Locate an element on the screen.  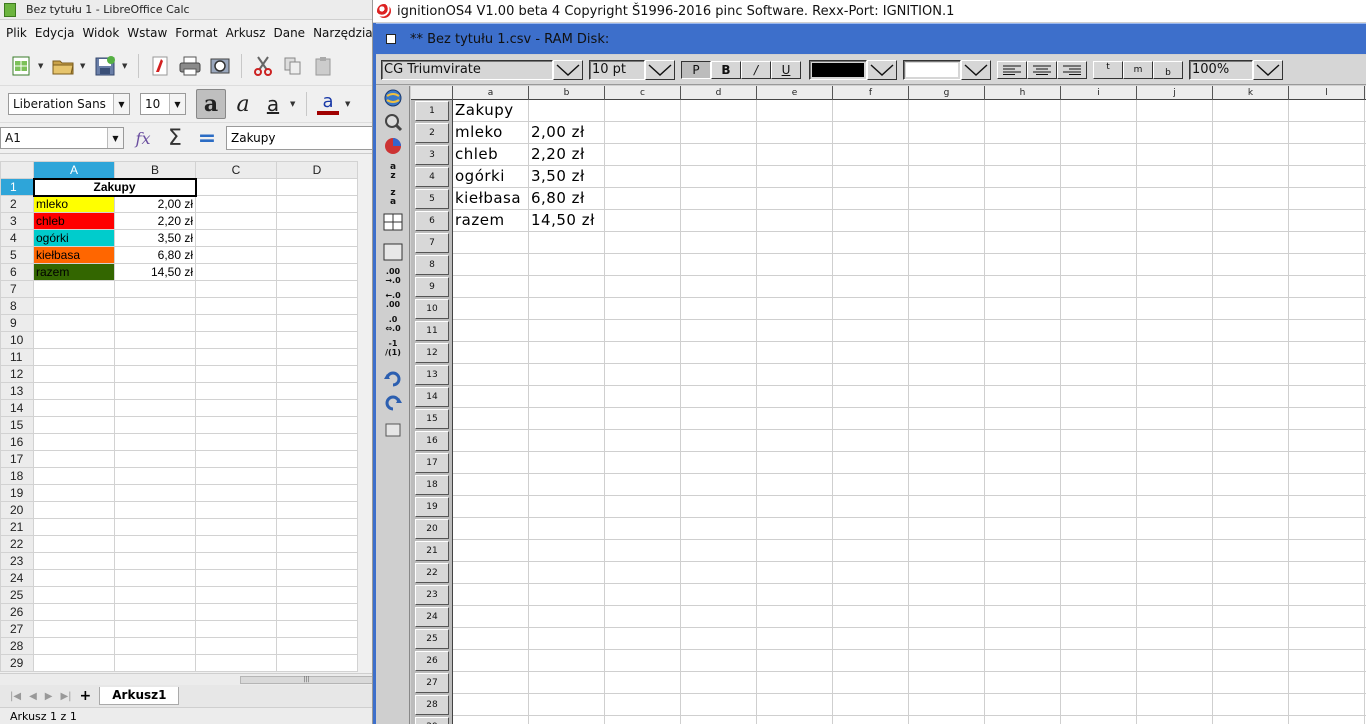
row-header: 16 is located at coordinates (17, 442).